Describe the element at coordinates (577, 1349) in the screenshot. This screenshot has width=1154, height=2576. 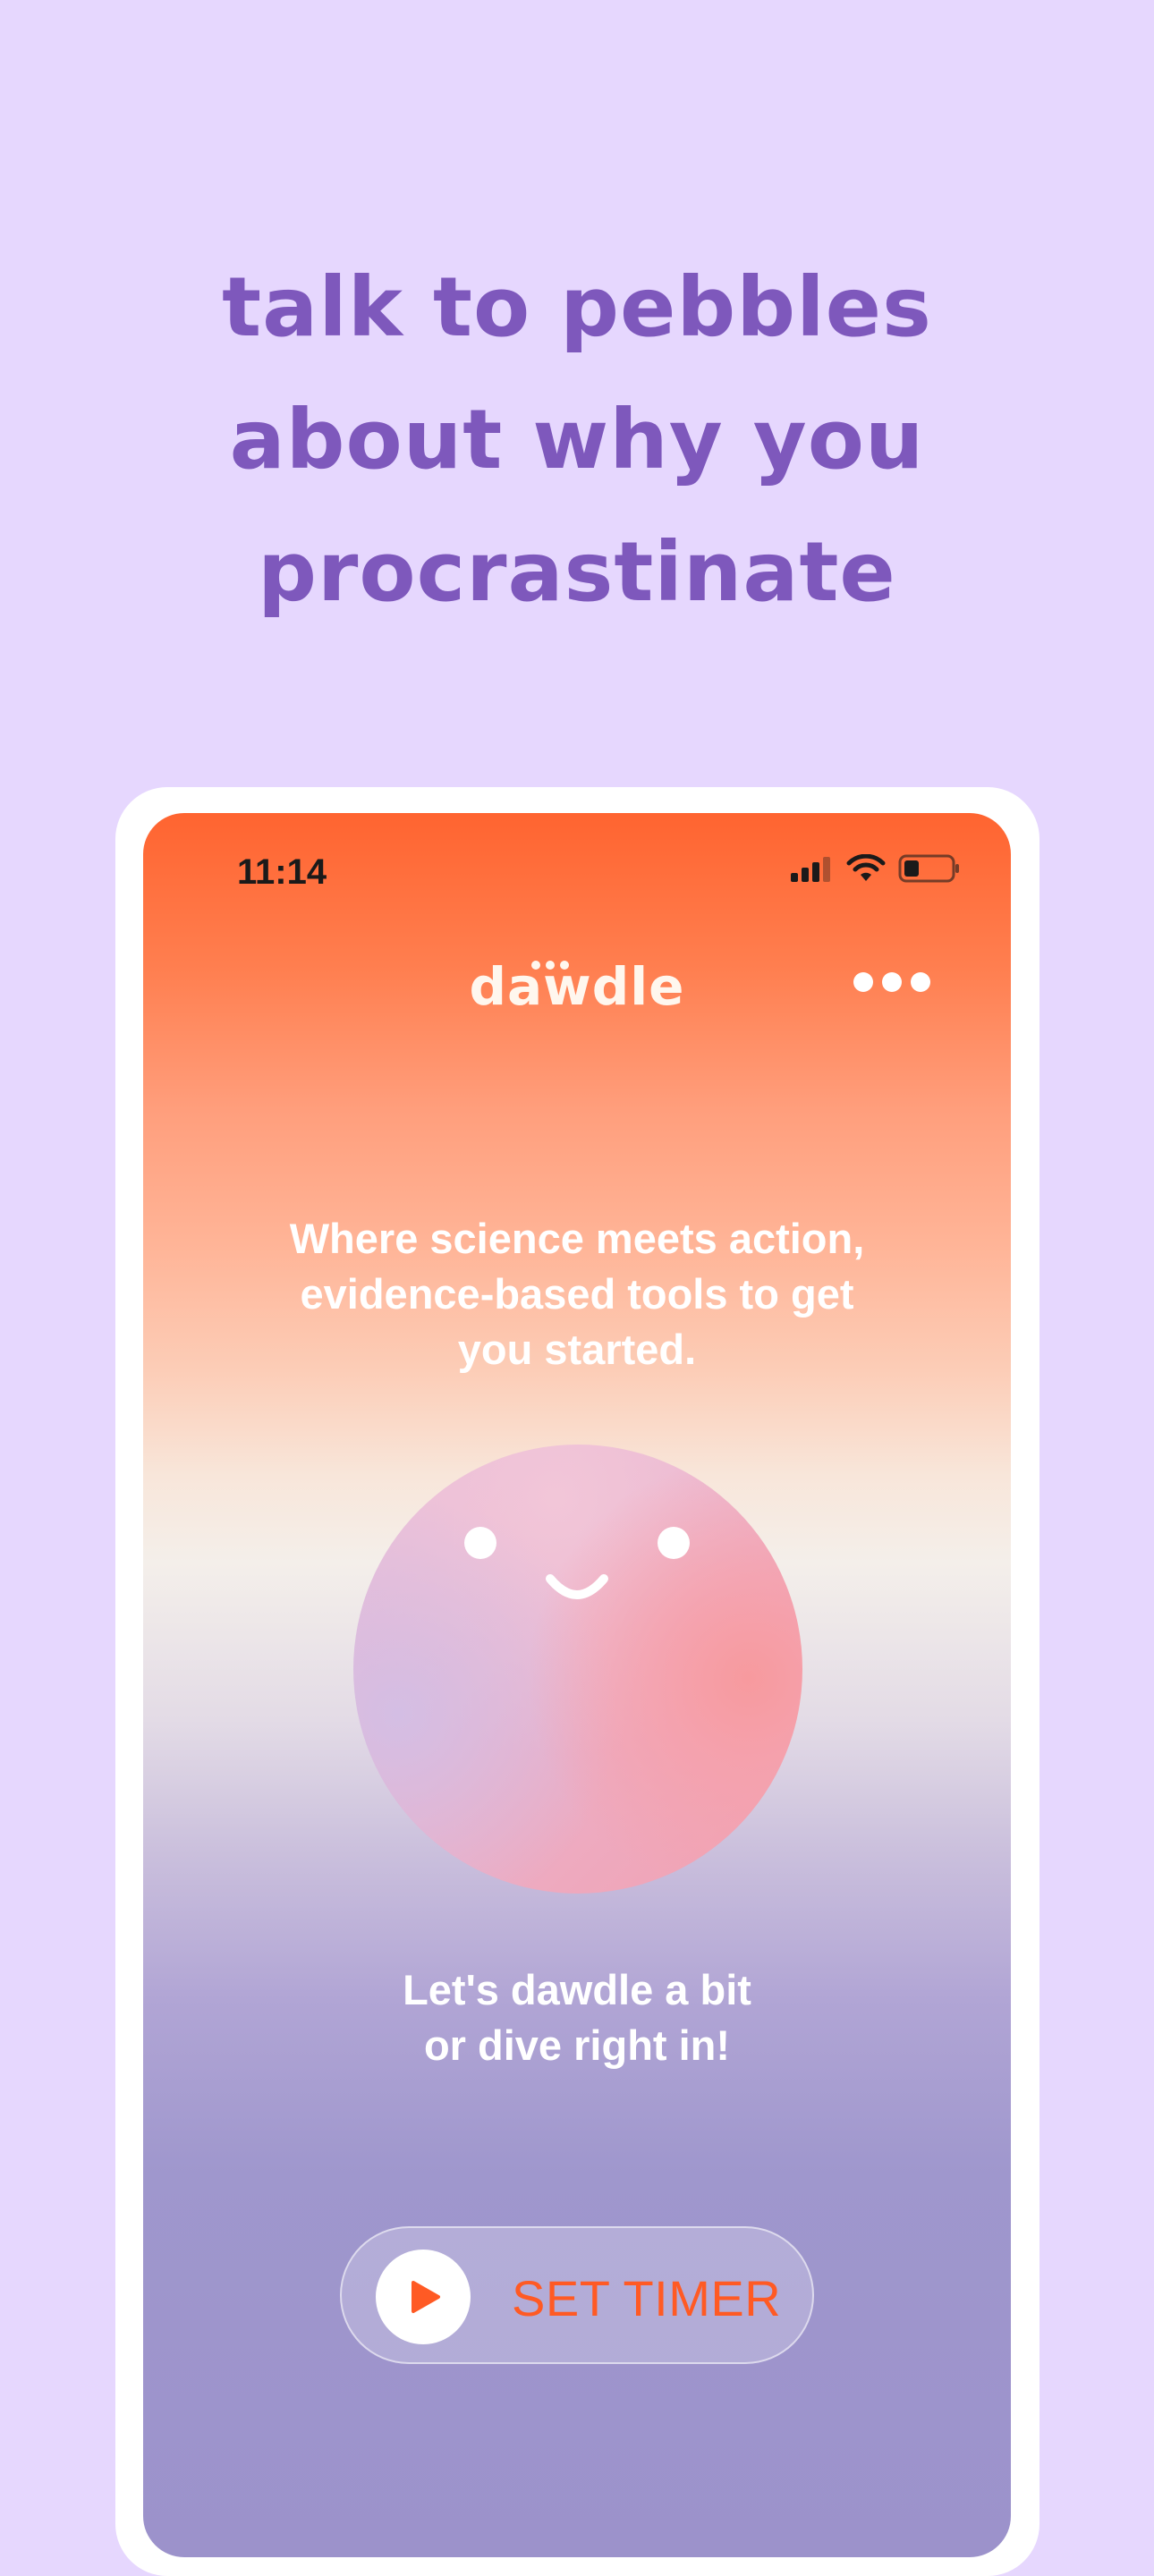
I see `tagline-line-3: you started.` at that location.